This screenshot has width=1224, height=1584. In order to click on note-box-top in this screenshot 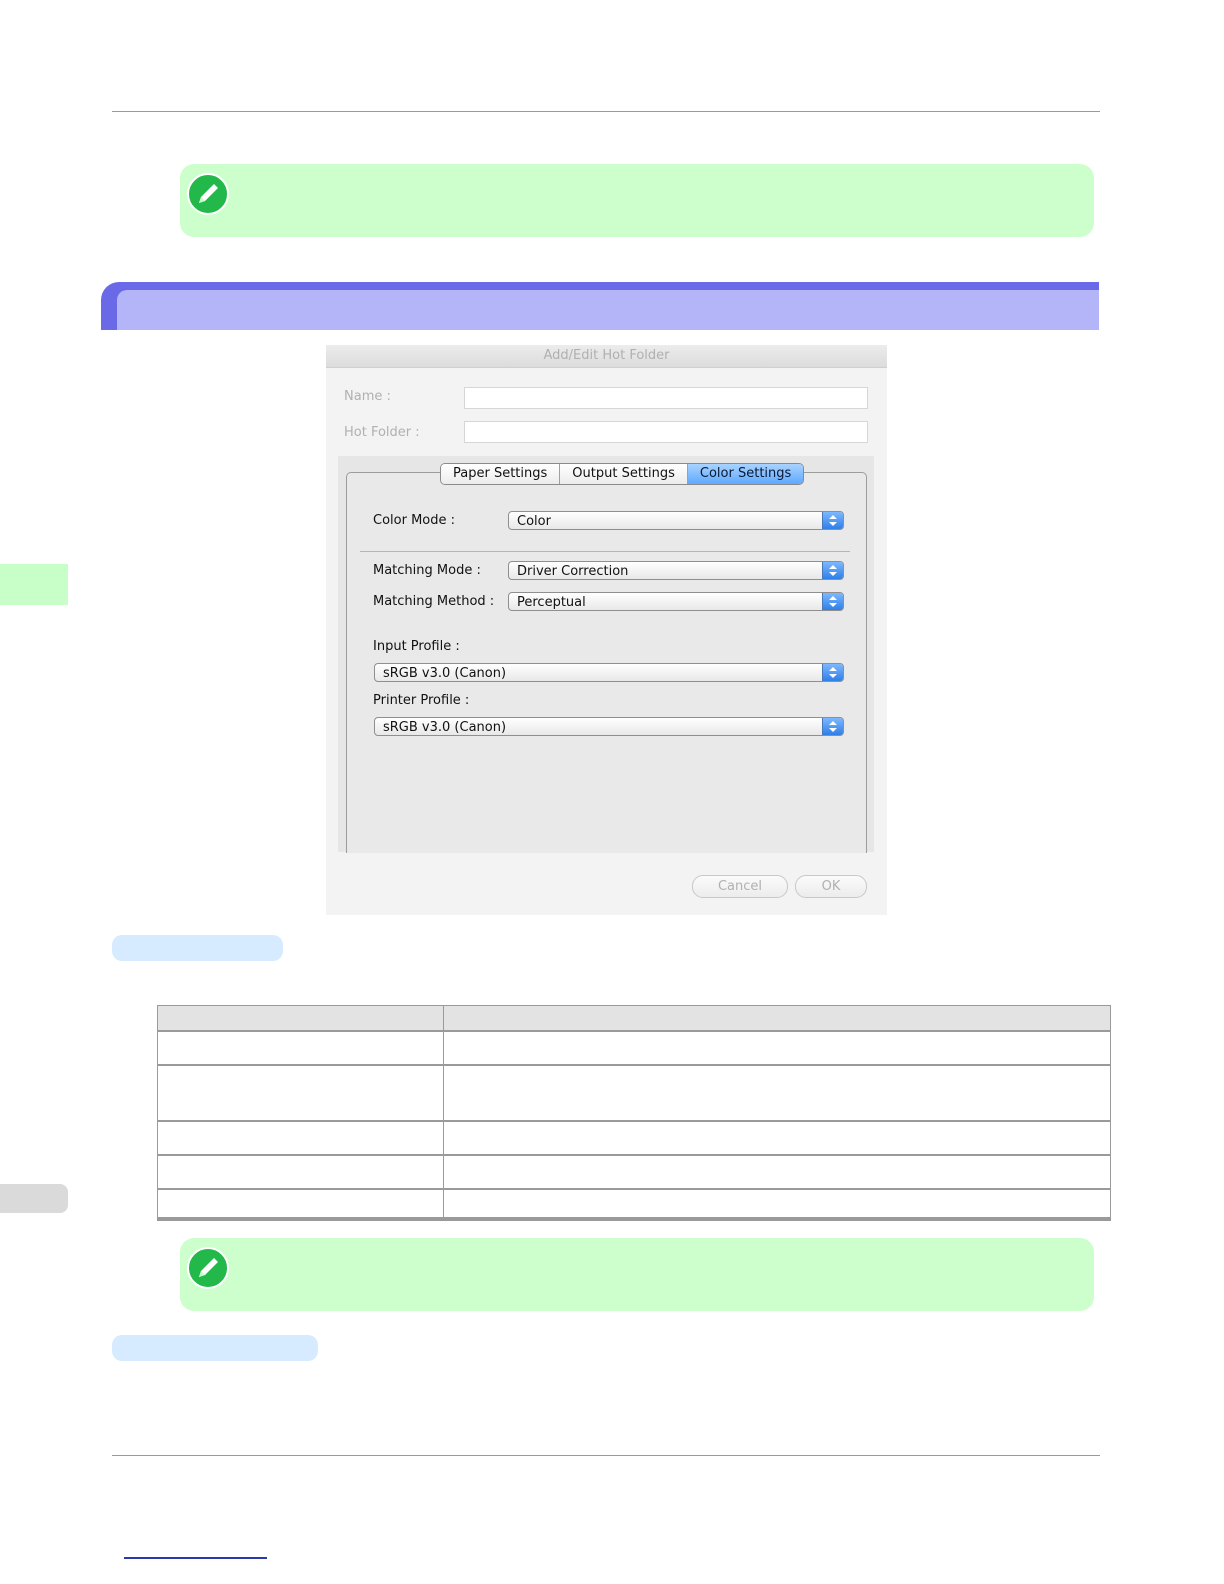, I will do `click(637, 200)`.